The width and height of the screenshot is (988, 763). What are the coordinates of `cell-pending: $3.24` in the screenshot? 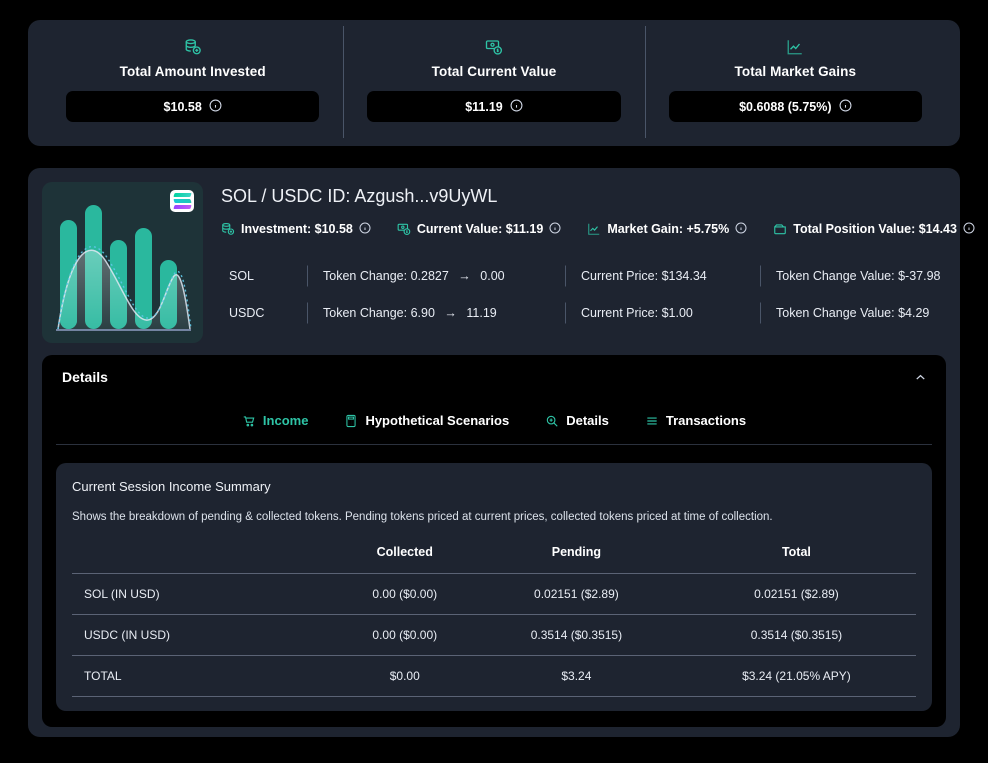 It's located at (576, 676).